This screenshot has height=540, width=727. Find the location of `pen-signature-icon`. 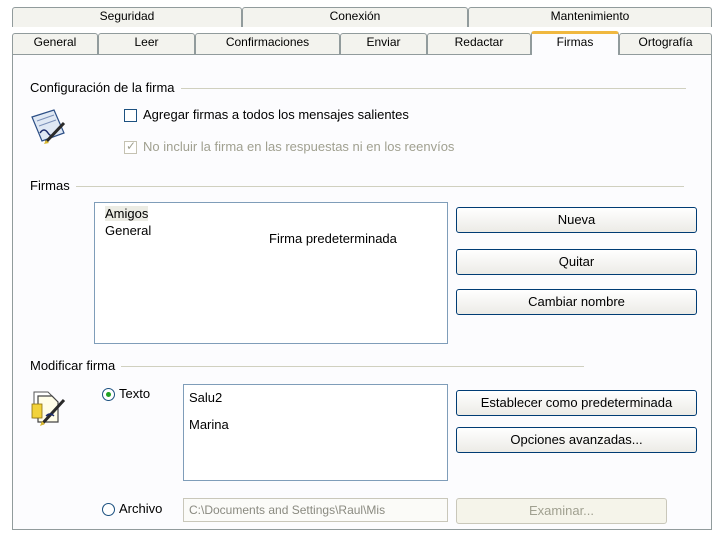

pen-signature-icon is located at coordinates (49, 128).